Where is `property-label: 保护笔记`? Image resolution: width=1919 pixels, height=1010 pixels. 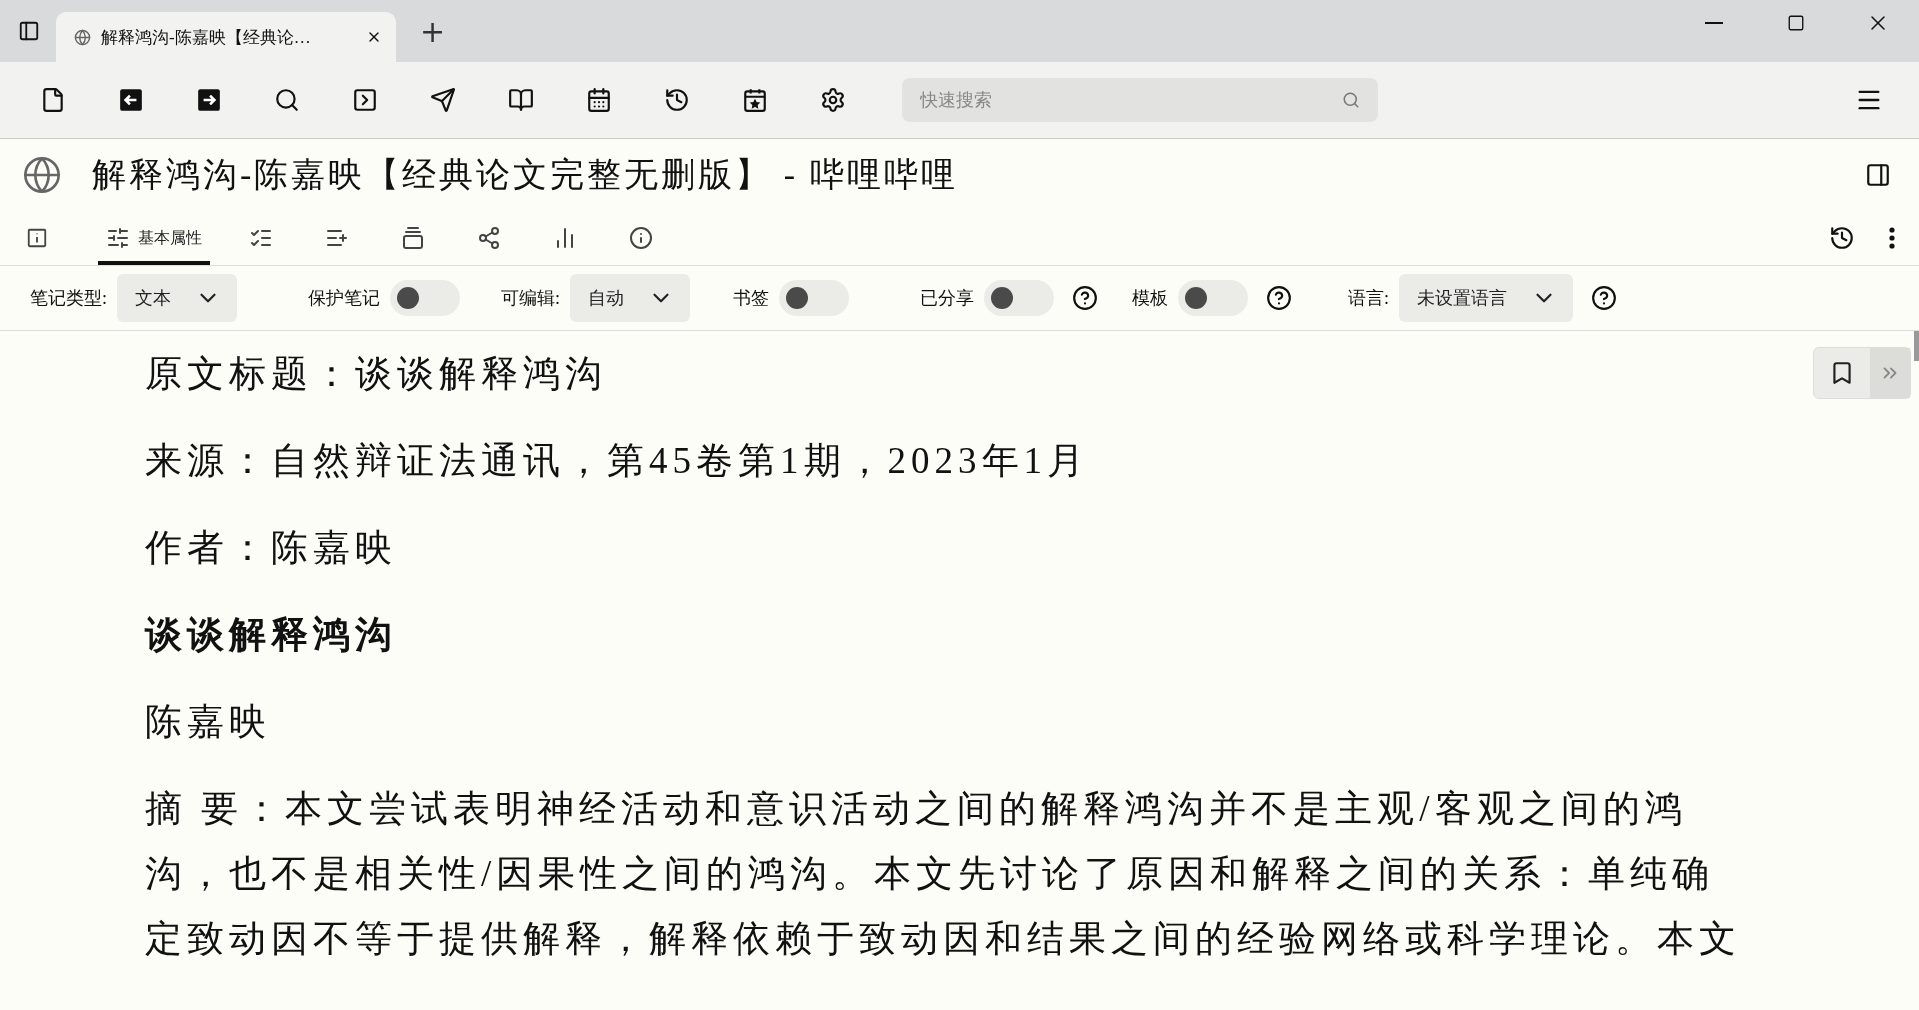 property-label: 保护笔记 is located at coordinates (344, 298).